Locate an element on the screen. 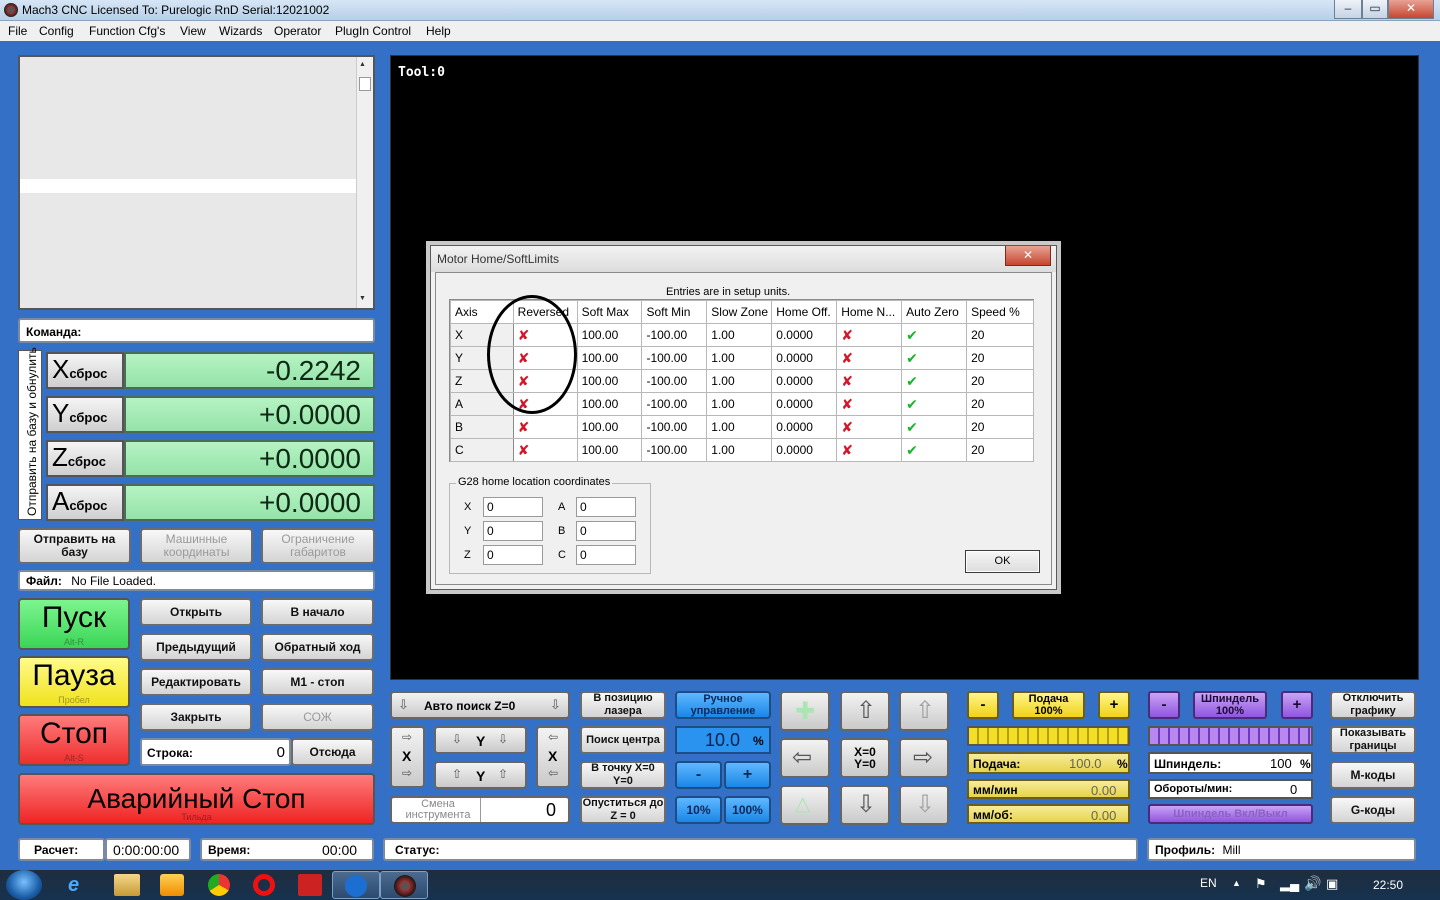  show-hidden-icons: ▲ is located at coordinates (1236, 883).